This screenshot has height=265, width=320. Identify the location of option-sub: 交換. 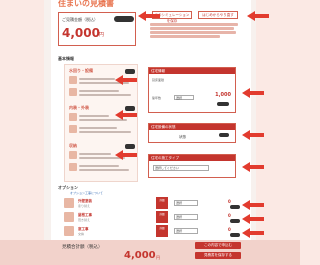
(81, 234).